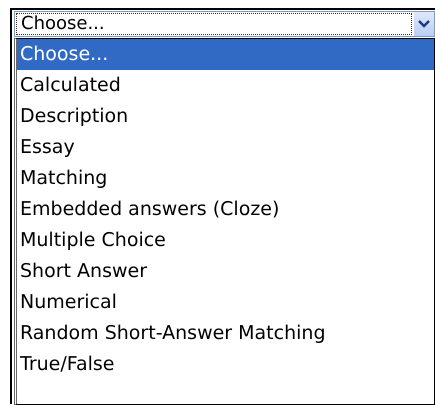 The image size is (435, 406). I want to click on dropdown-button, so click(423, 24).